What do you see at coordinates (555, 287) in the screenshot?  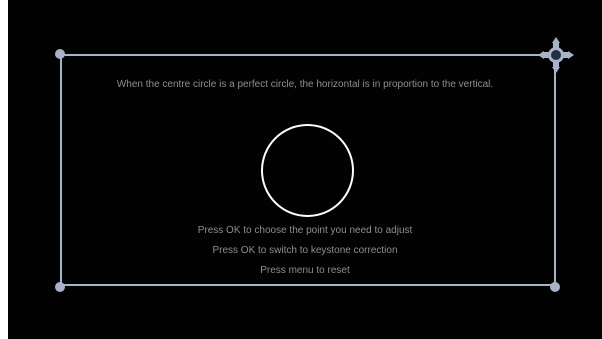 I see `corner-point-bottom-right` at bounding box center [555, 287].